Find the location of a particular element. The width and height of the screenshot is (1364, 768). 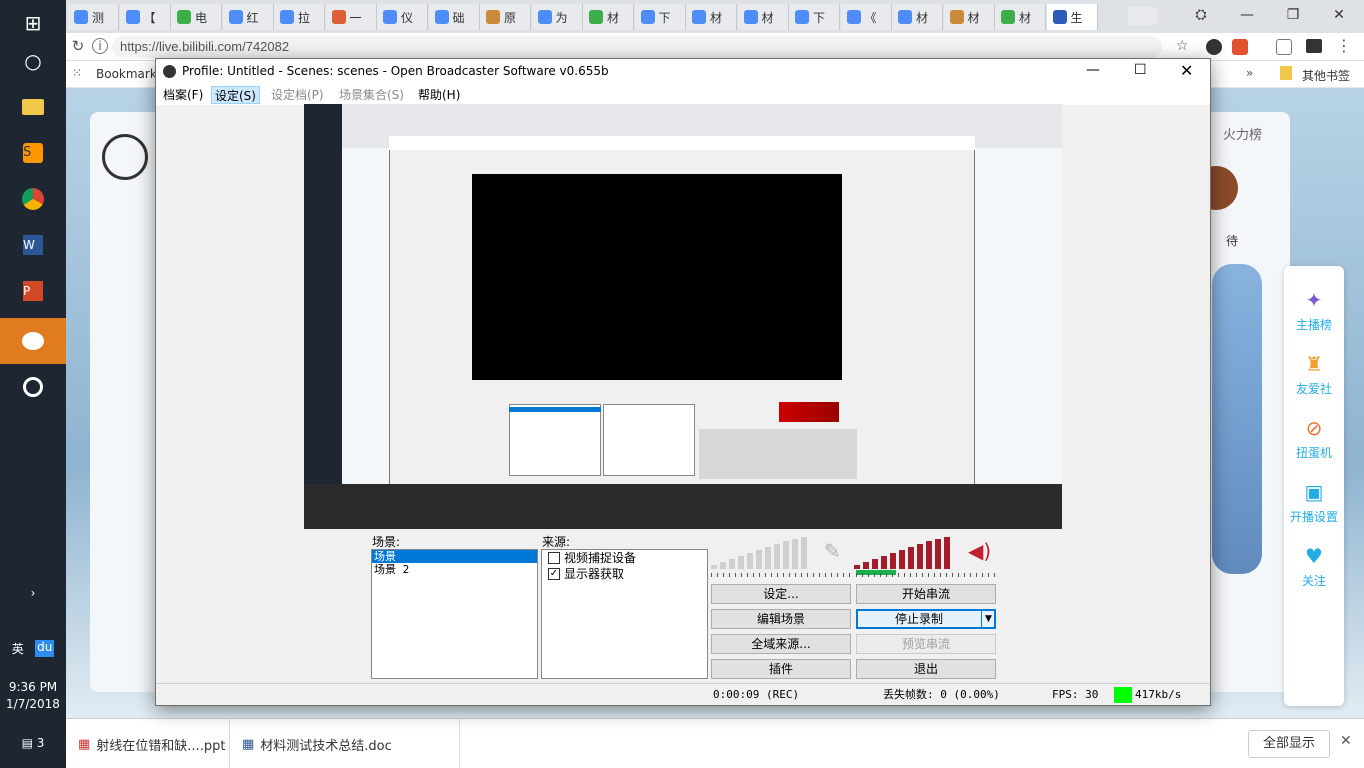

preview-stream-button: 预览串流 is located at coordinates (926, 644).